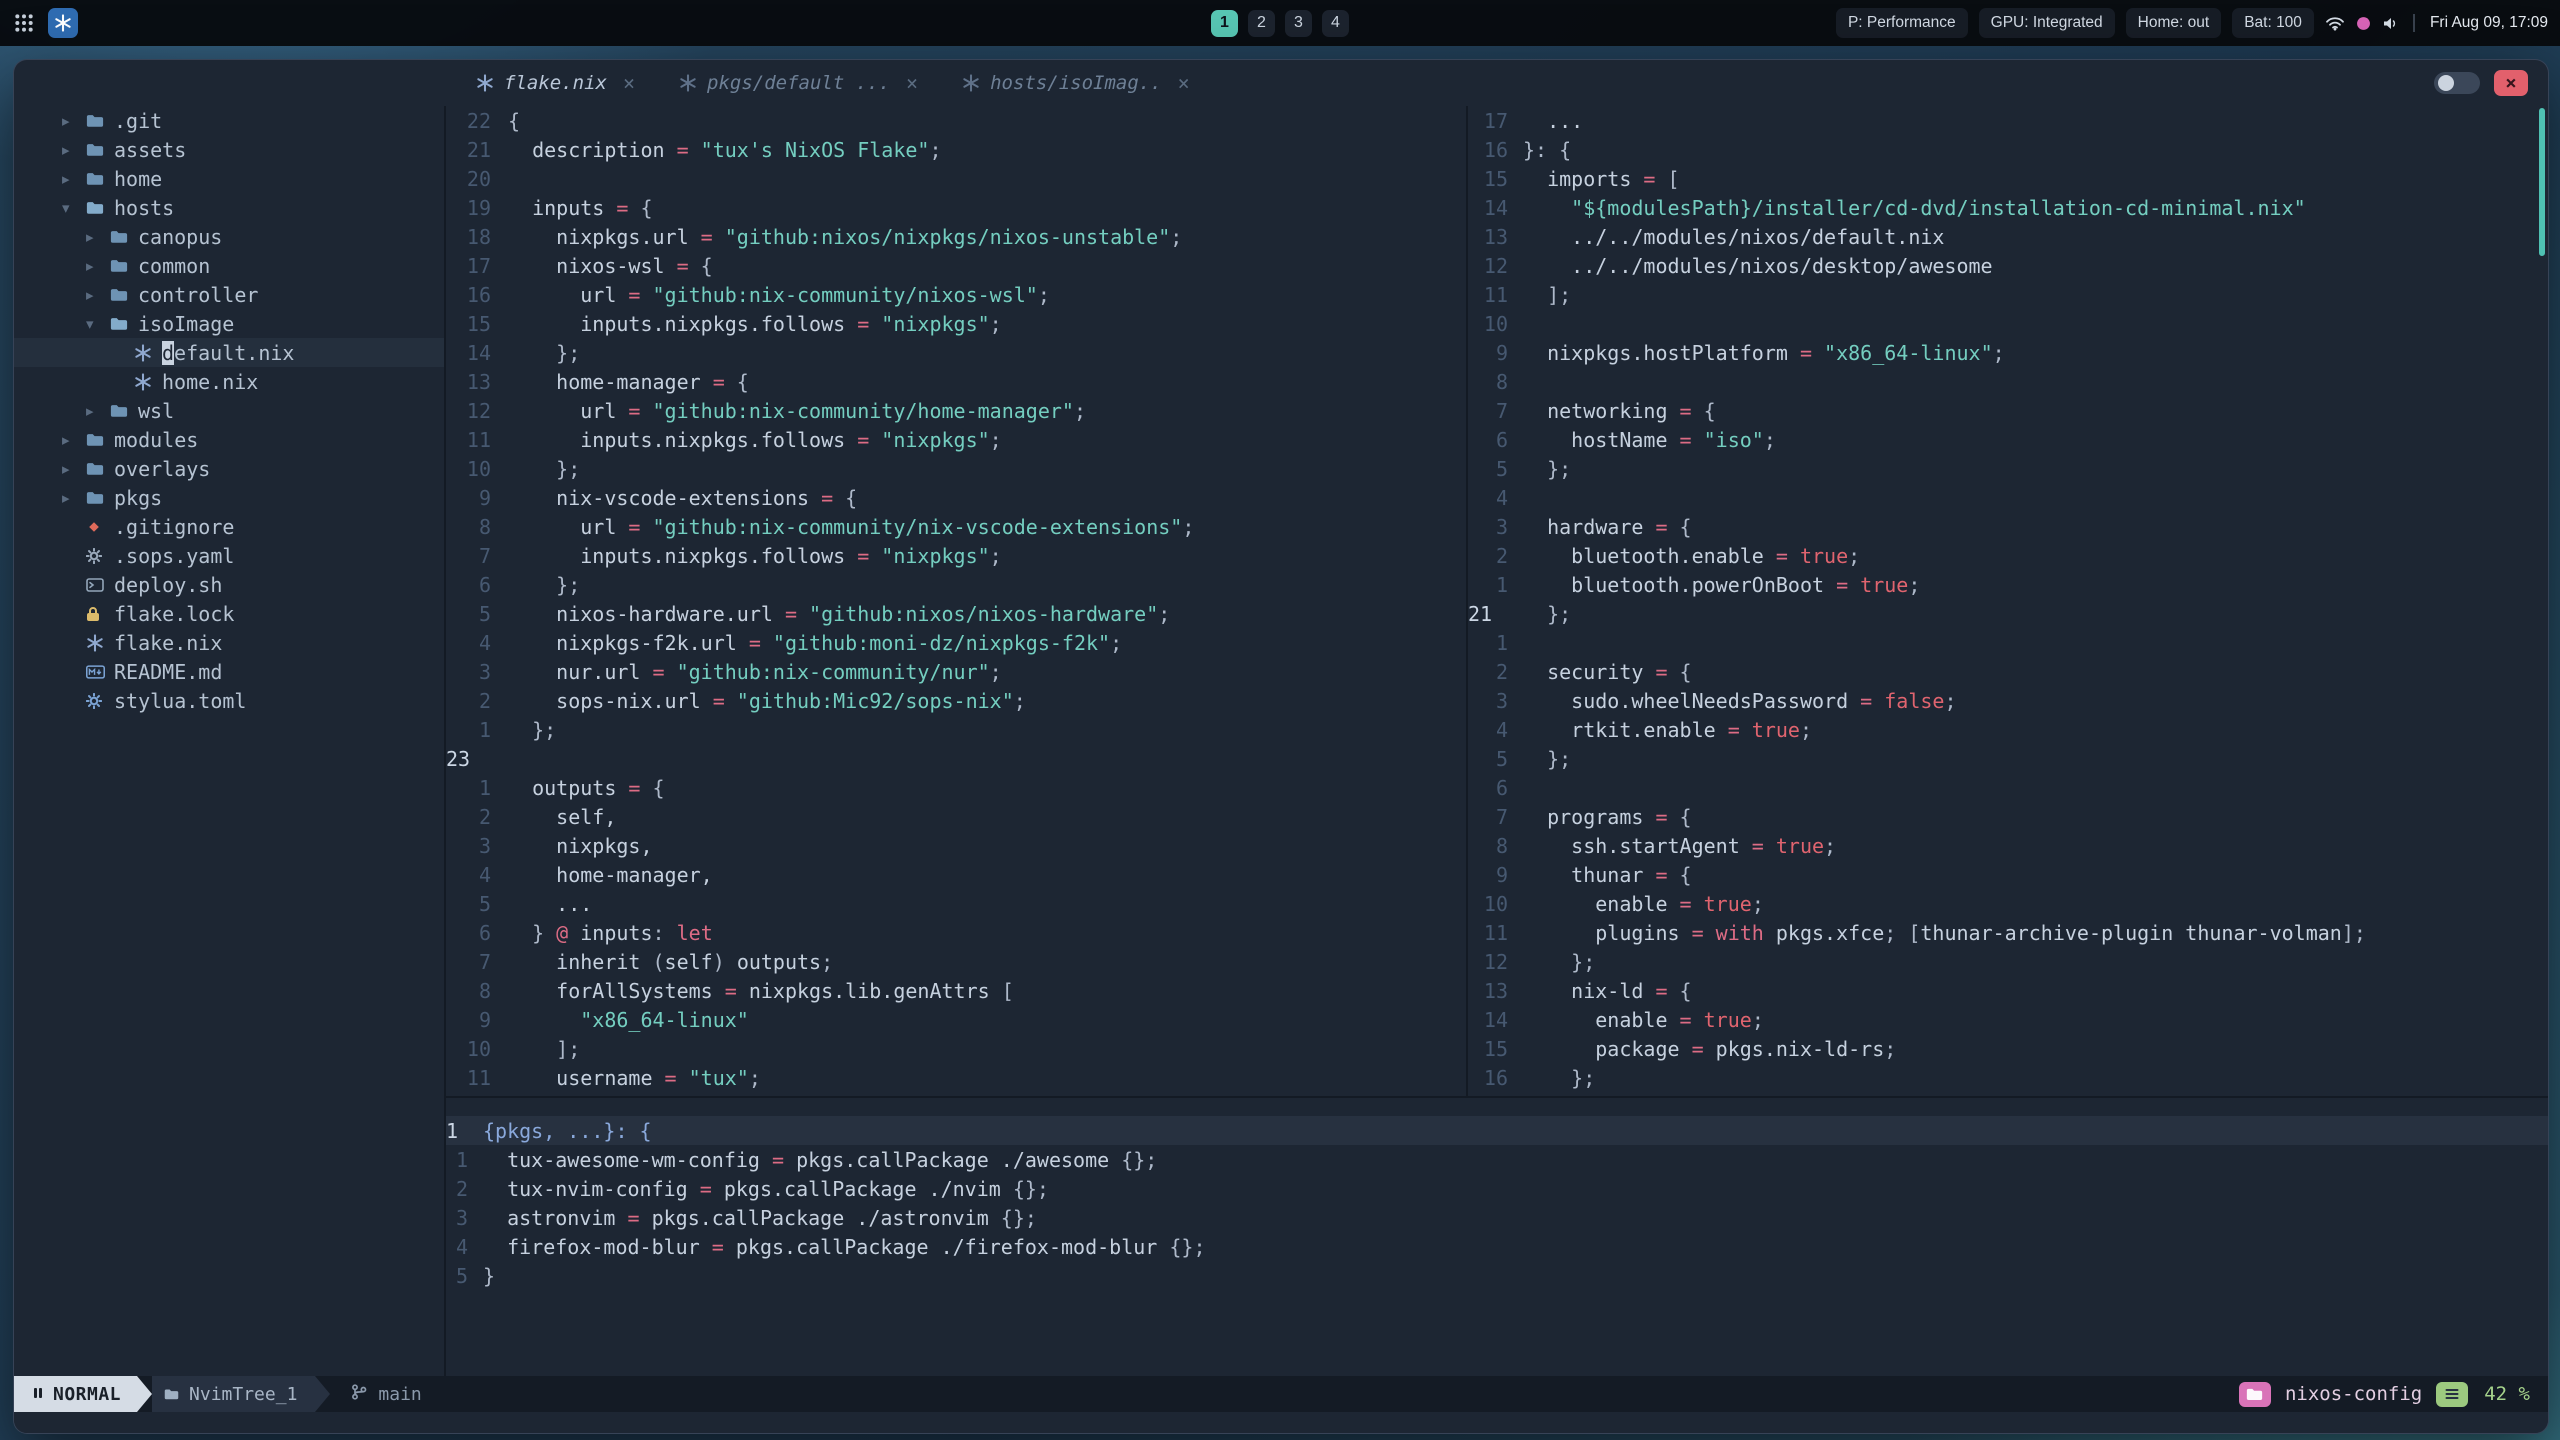 This screenshot has width=2560, height=1440. What do you see at coordinates (956, 381) in the screenshot?
I see `code-line: 13 home-manager = {` at bounding box center [956, 381].